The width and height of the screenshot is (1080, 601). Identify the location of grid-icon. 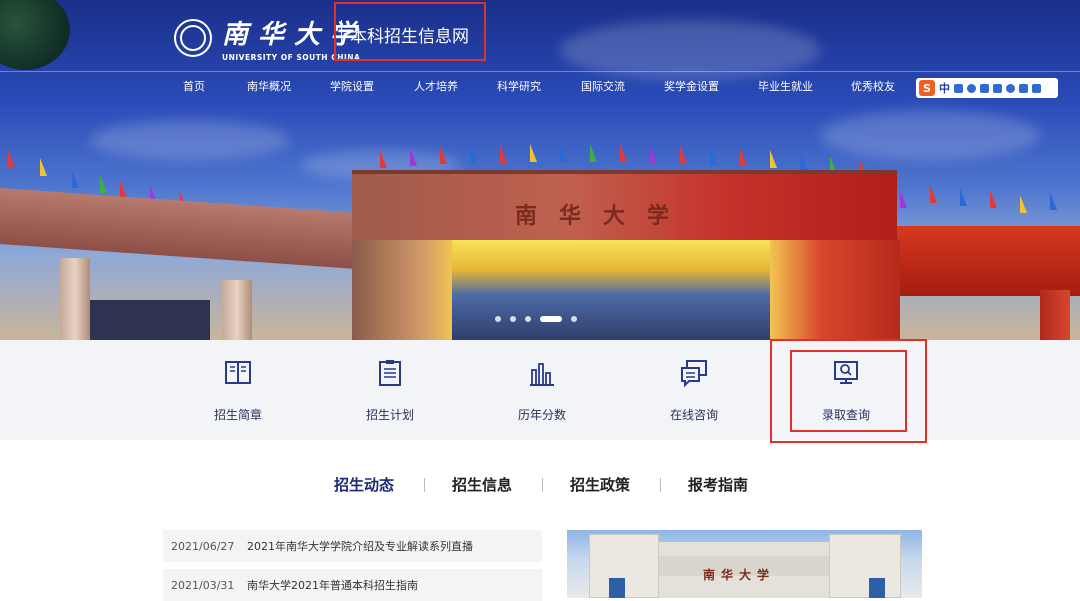
(1036, 88).